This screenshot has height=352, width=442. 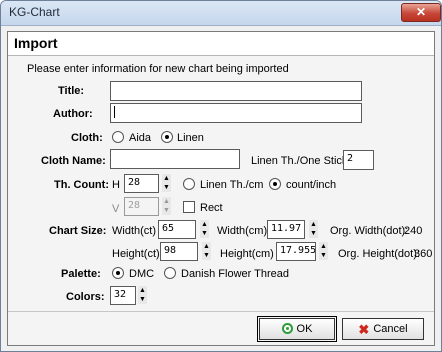 I want to click on h-count-stepper: ▲ ▼, so click(x=166, y=183).